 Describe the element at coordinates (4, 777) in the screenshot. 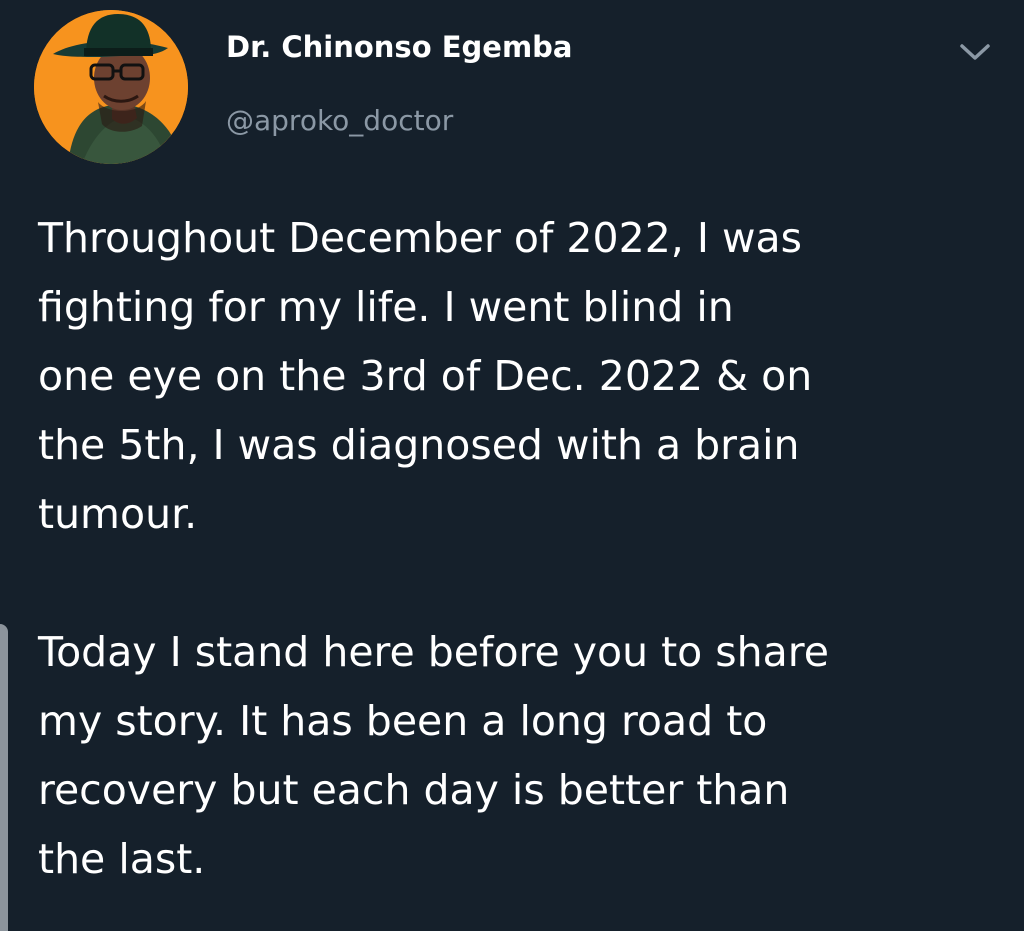

I see `scroll-edge-indicator` at that location.